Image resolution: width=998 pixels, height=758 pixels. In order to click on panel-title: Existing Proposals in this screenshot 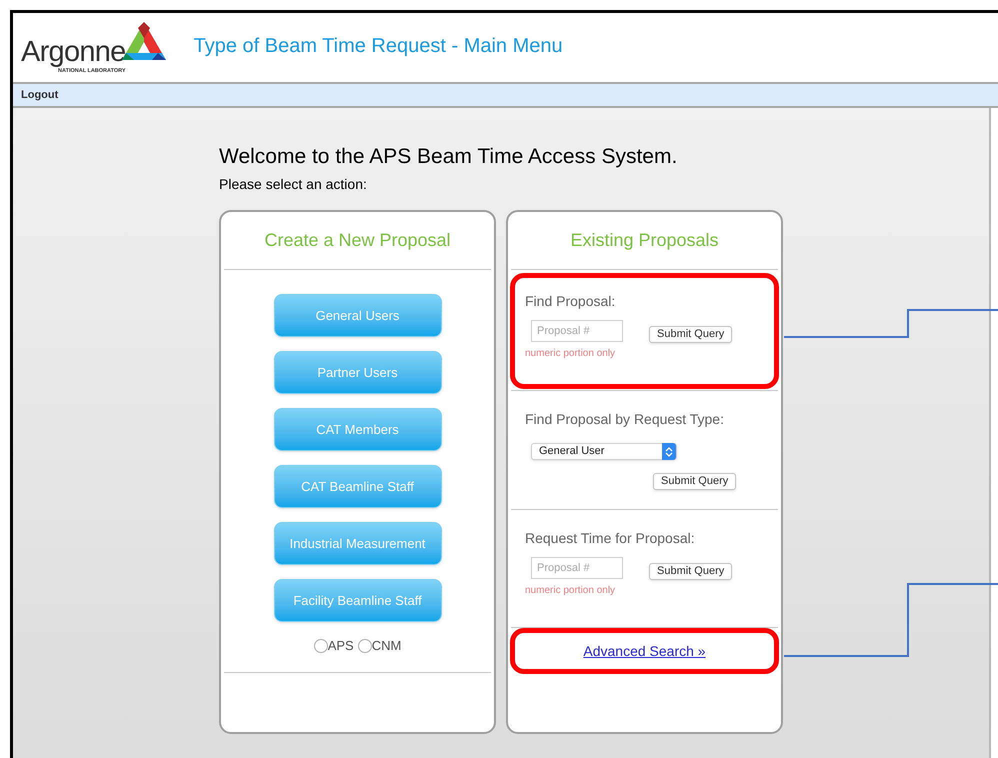, I will do `click(644, 240)`.